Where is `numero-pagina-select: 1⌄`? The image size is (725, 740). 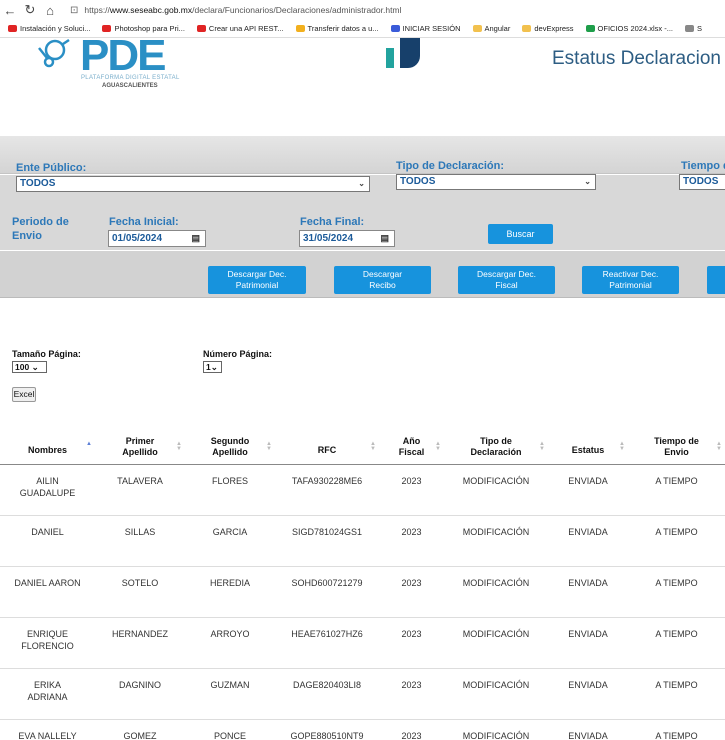 numero-pagina-select: 1⌄ is located at coordinates (212, 367).